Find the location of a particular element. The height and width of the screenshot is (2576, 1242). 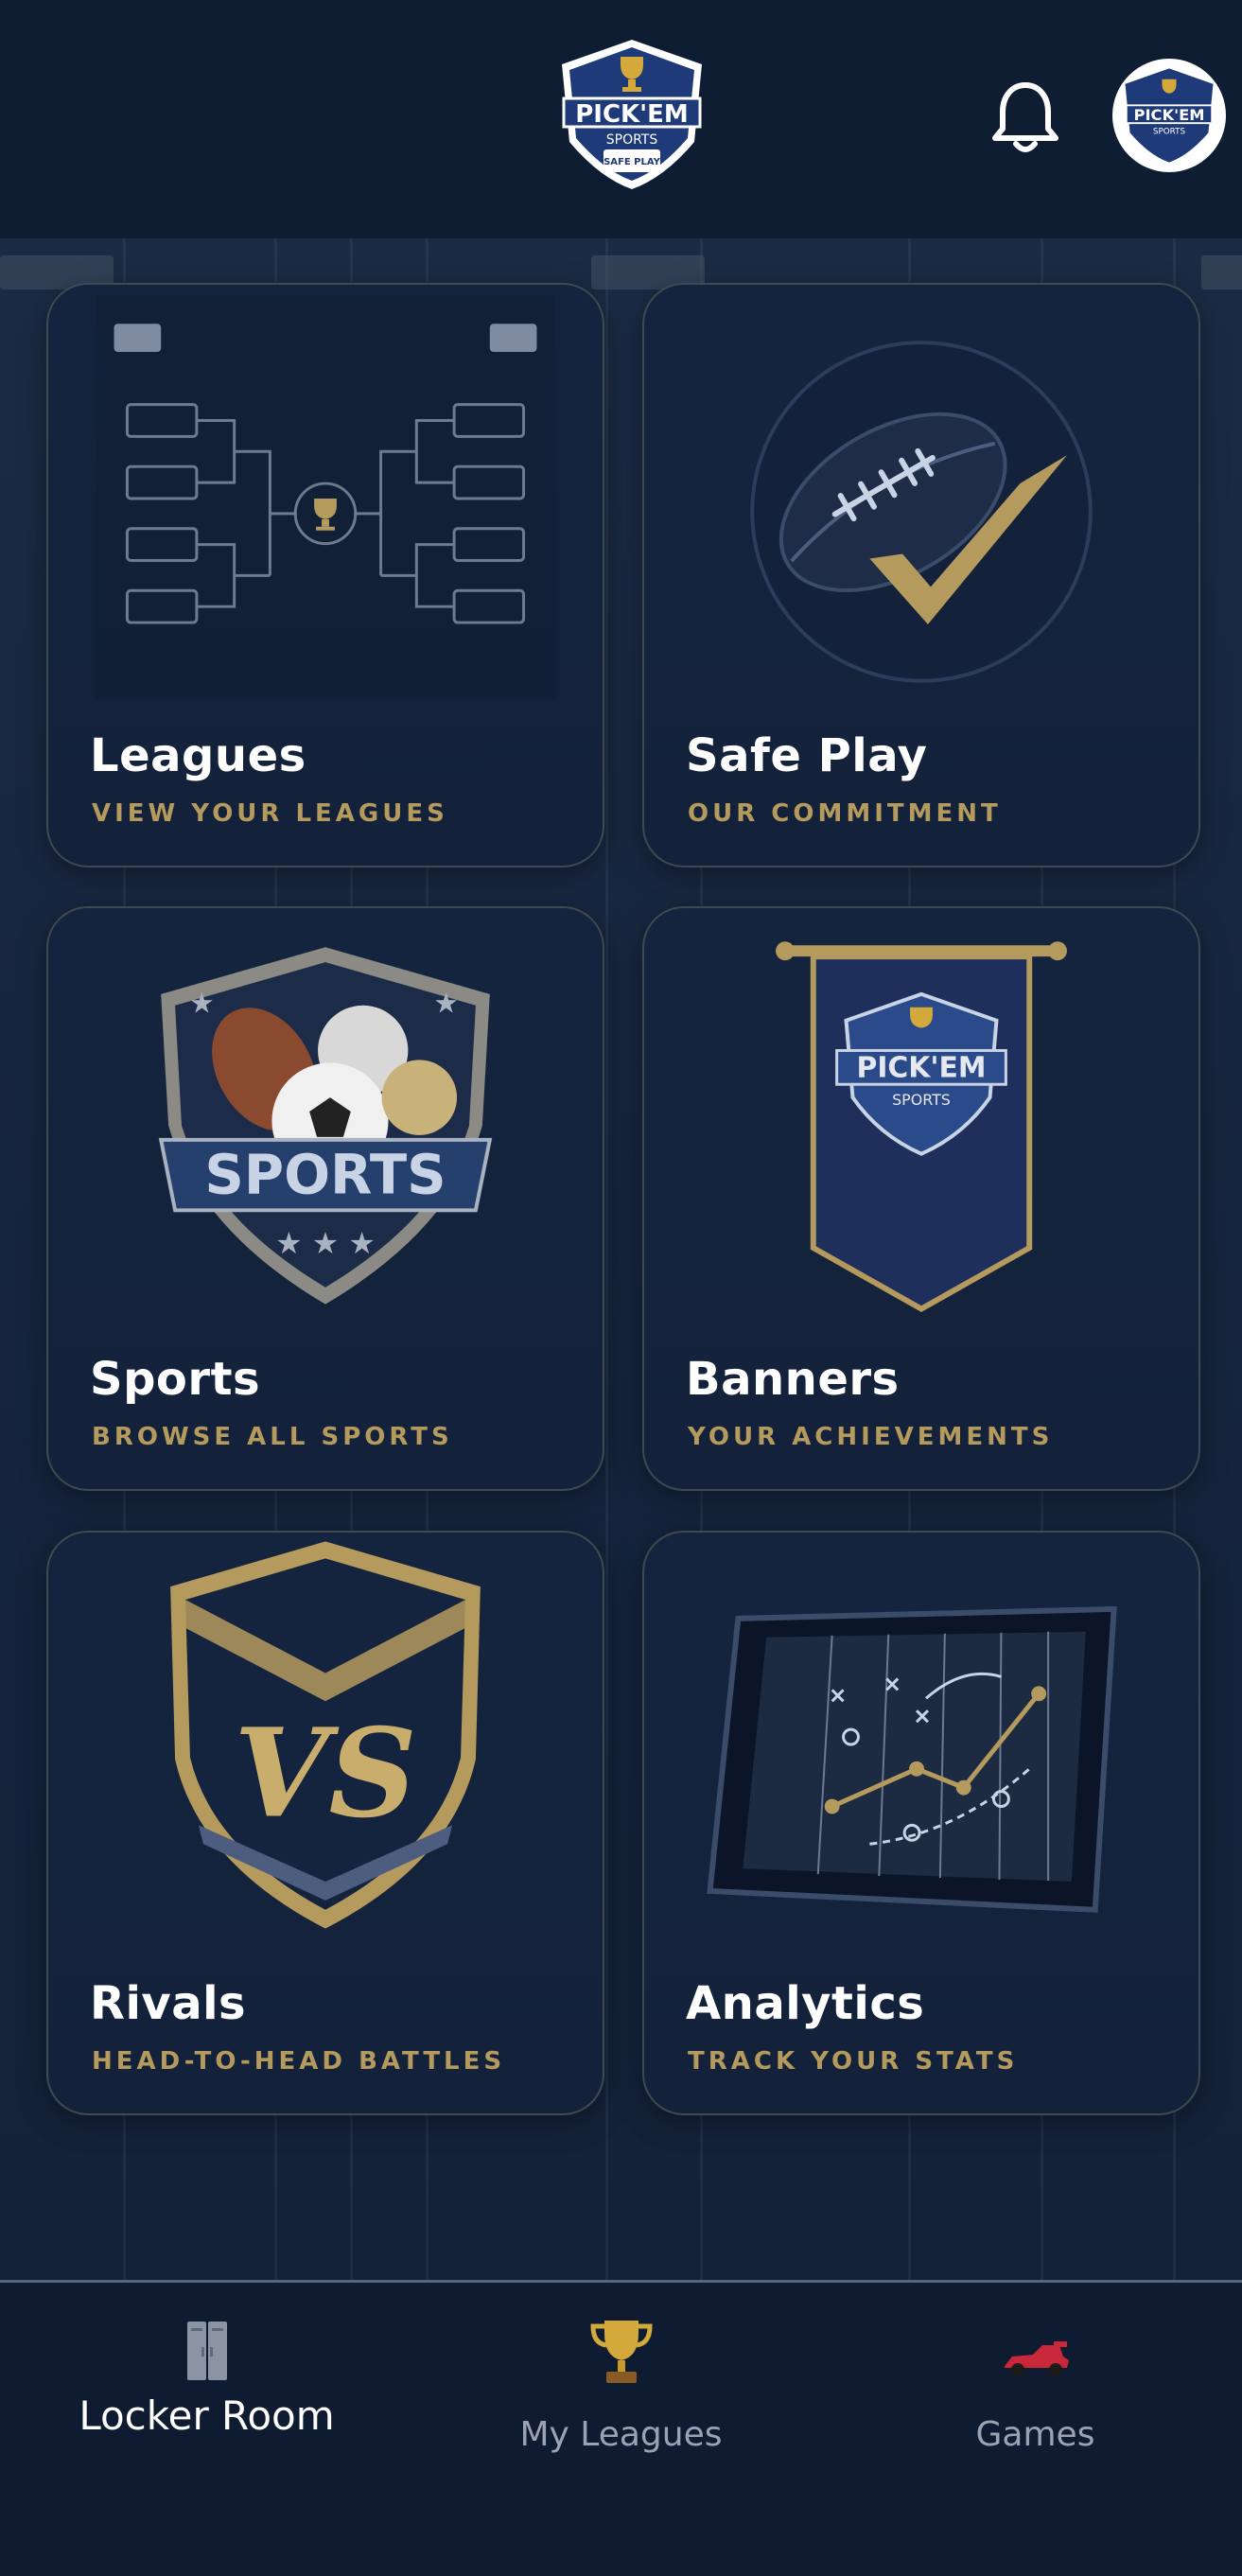

card-subtitle: VIEW YOUR LEAGUES is located at coordinates (270, 813).